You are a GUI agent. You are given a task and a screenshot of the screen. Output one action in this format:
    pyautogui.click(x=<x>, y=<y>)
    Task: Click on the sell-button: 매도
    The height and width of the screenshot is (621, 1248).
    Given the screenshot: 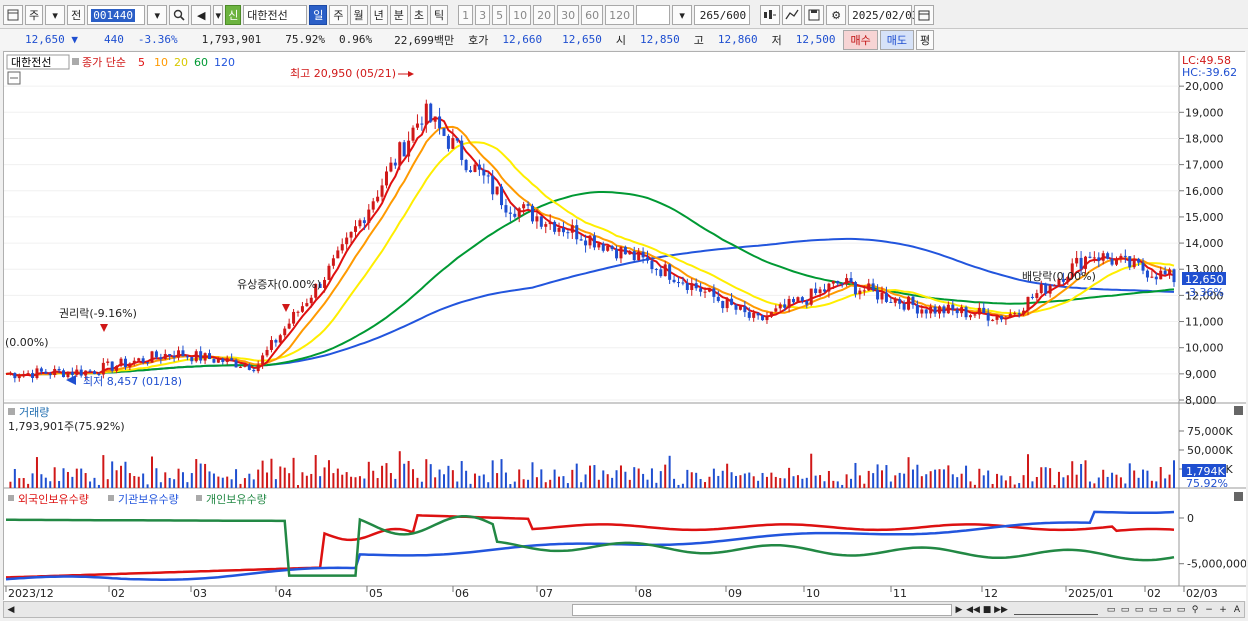 What is the action you would take?
    pyautogui.click(x=896, y=39)
    